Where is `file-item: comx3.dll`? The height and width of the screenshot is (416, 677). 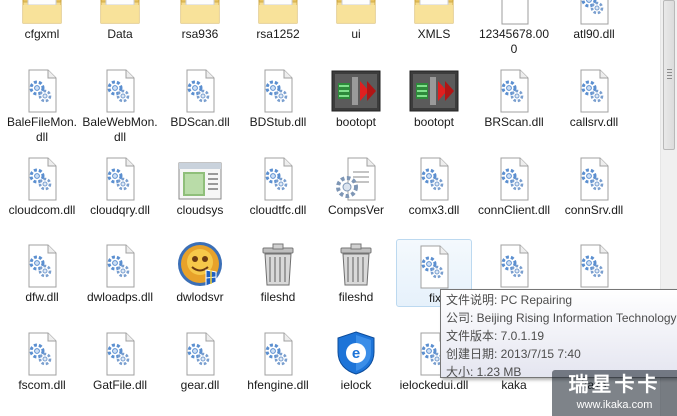 file-item: comx3.dll is located at coordinates (434, 195).